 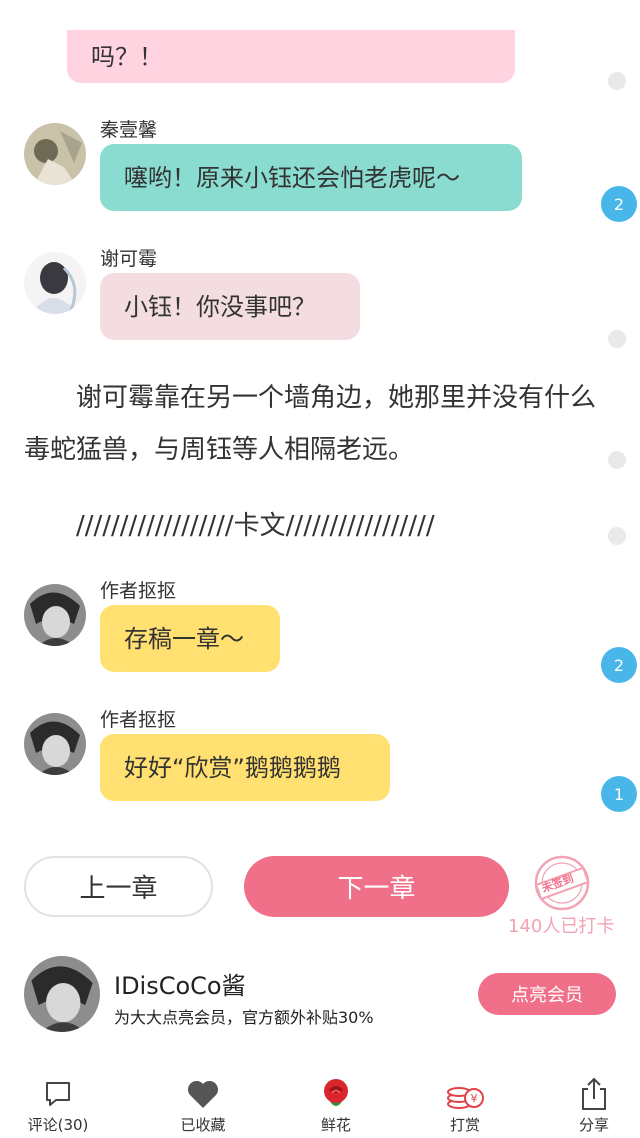 I want to click on comment-count-badge: 1, so click(x=619, y=794).